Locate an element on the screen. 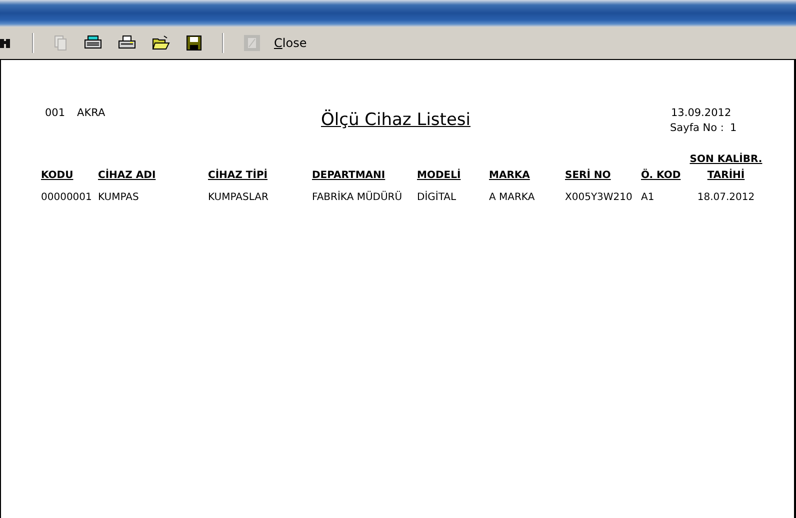 The width and height of the screenshot is (796, 518). column-header: CİHAZ TİPİ is located at coordinates (238, 175).